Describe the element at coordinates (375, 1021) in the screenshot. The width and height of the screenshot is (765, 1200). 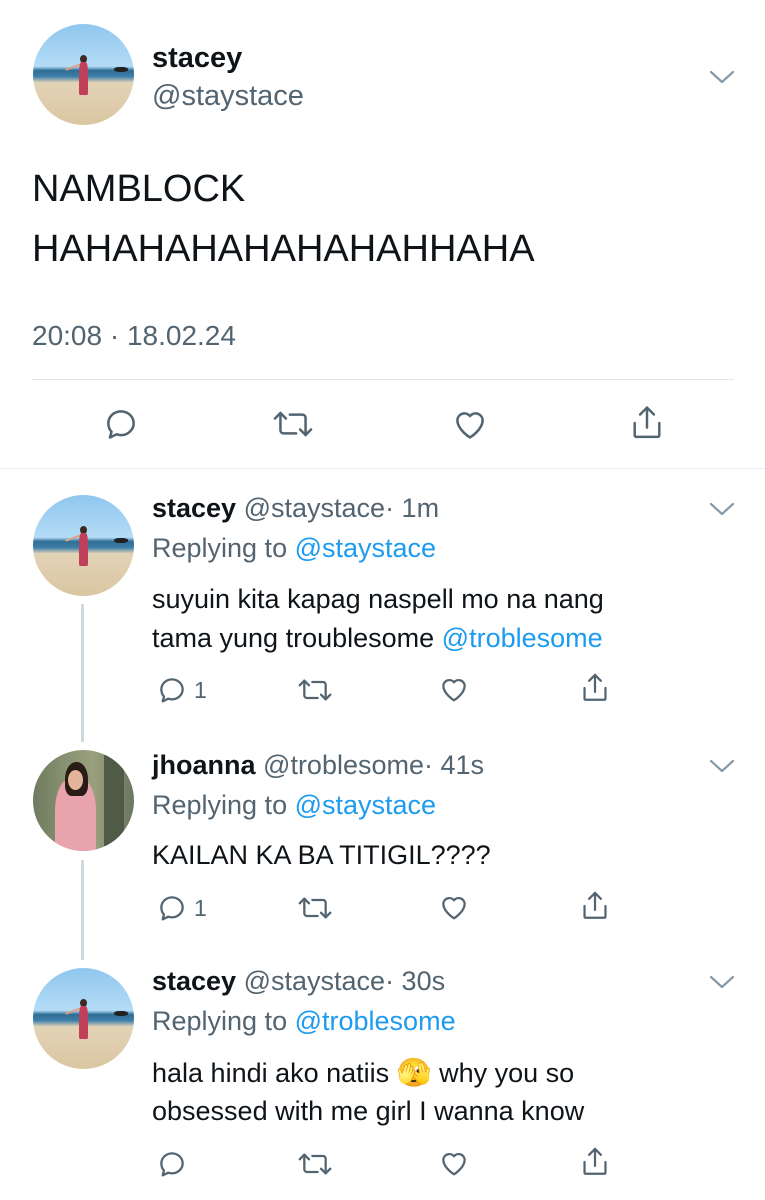
I see `replying-to-link: @troblesome` at that location.